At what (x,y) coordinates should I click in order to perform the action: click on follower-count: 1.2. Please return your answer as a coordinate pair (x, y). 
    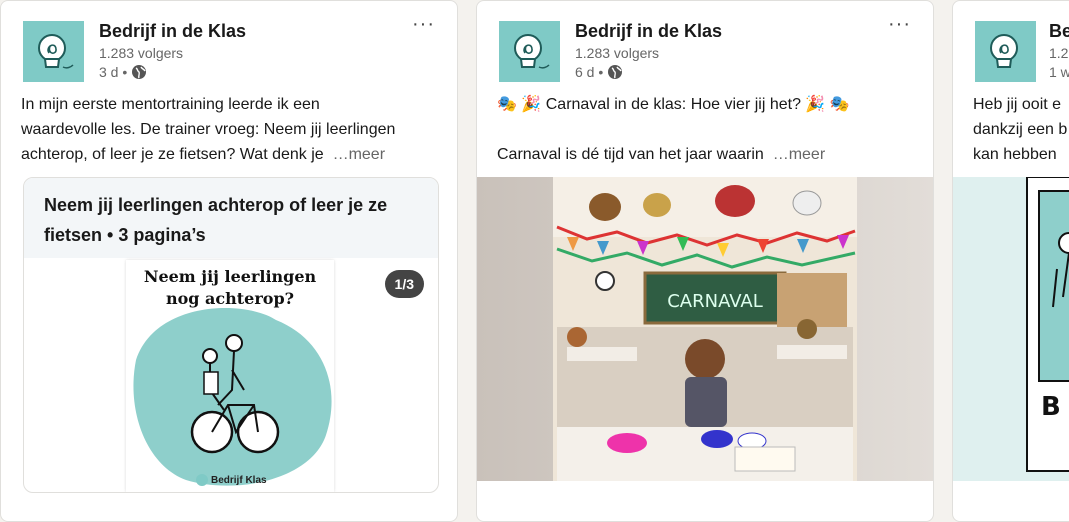
    Looking at the image, I should click on (1059, 53).